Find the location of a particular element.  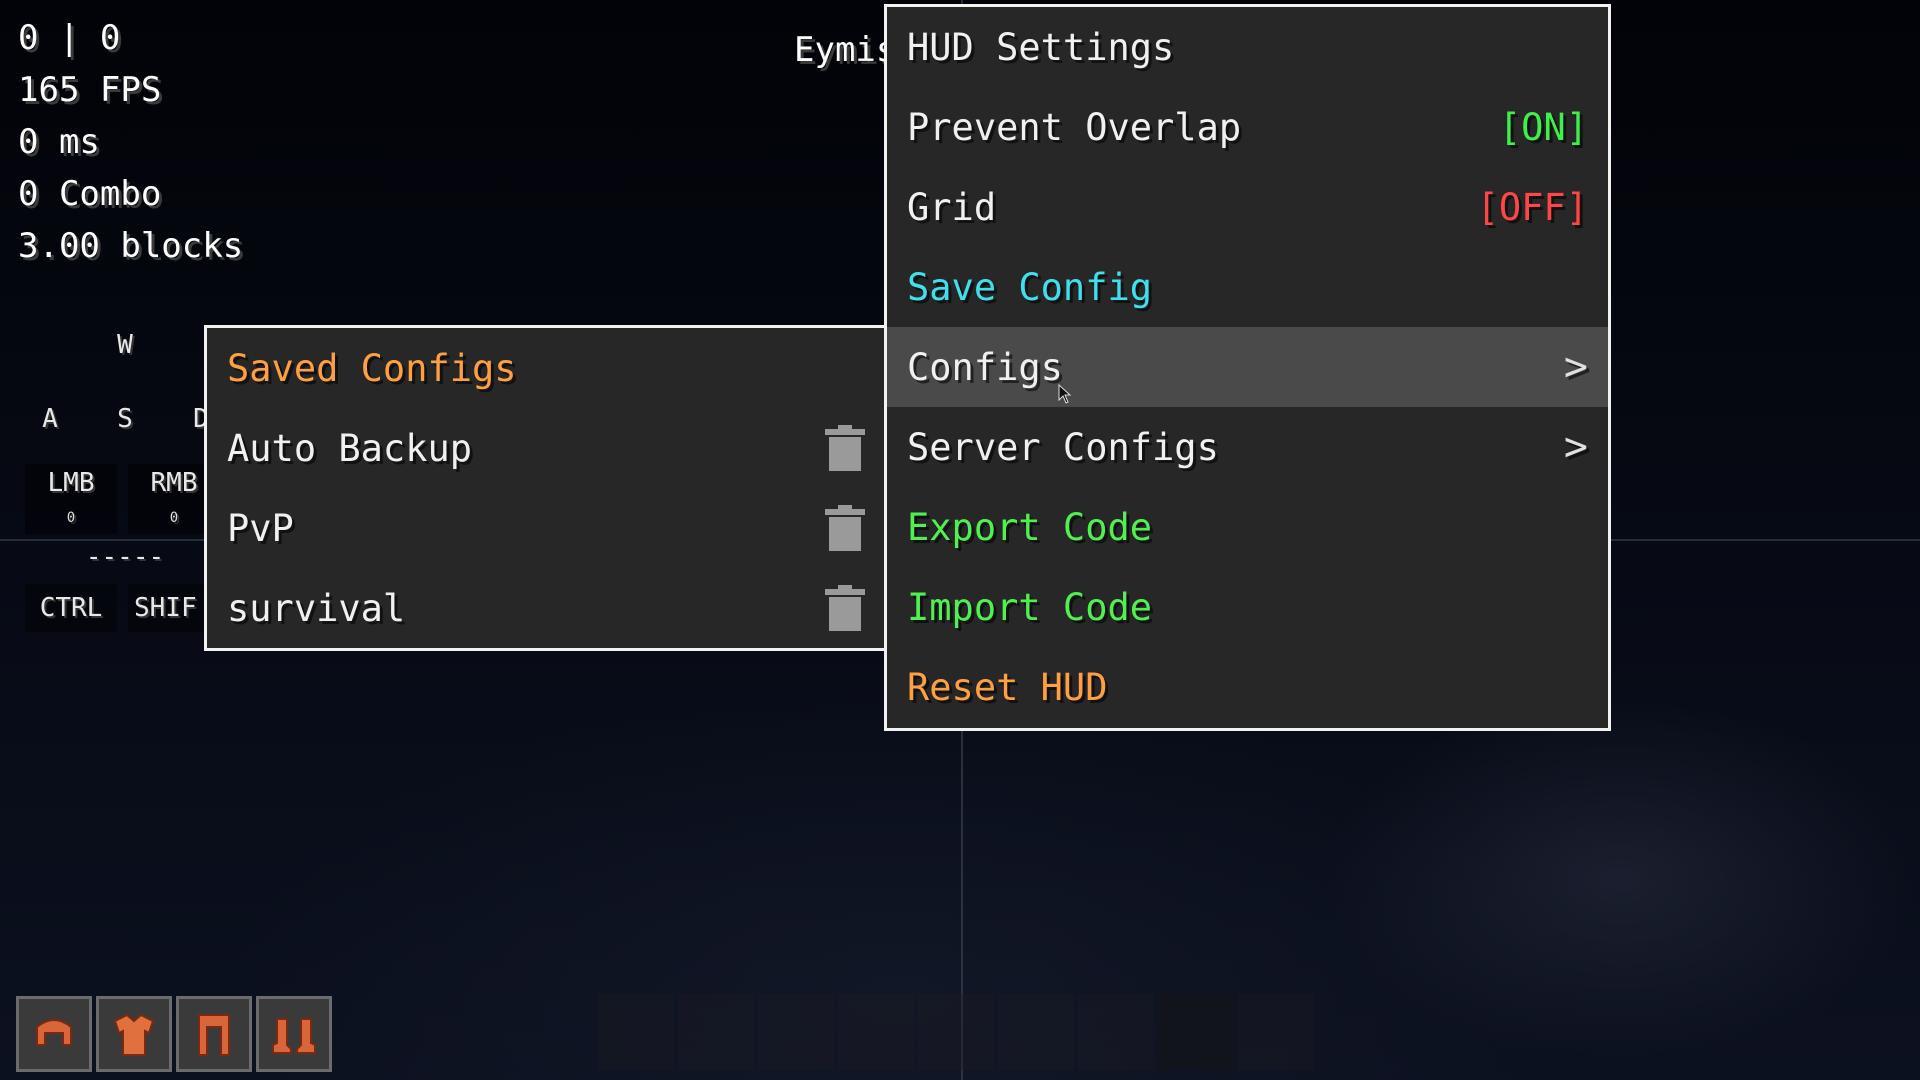

armor-slot-chestplate is located at coordinates (134, 1034).